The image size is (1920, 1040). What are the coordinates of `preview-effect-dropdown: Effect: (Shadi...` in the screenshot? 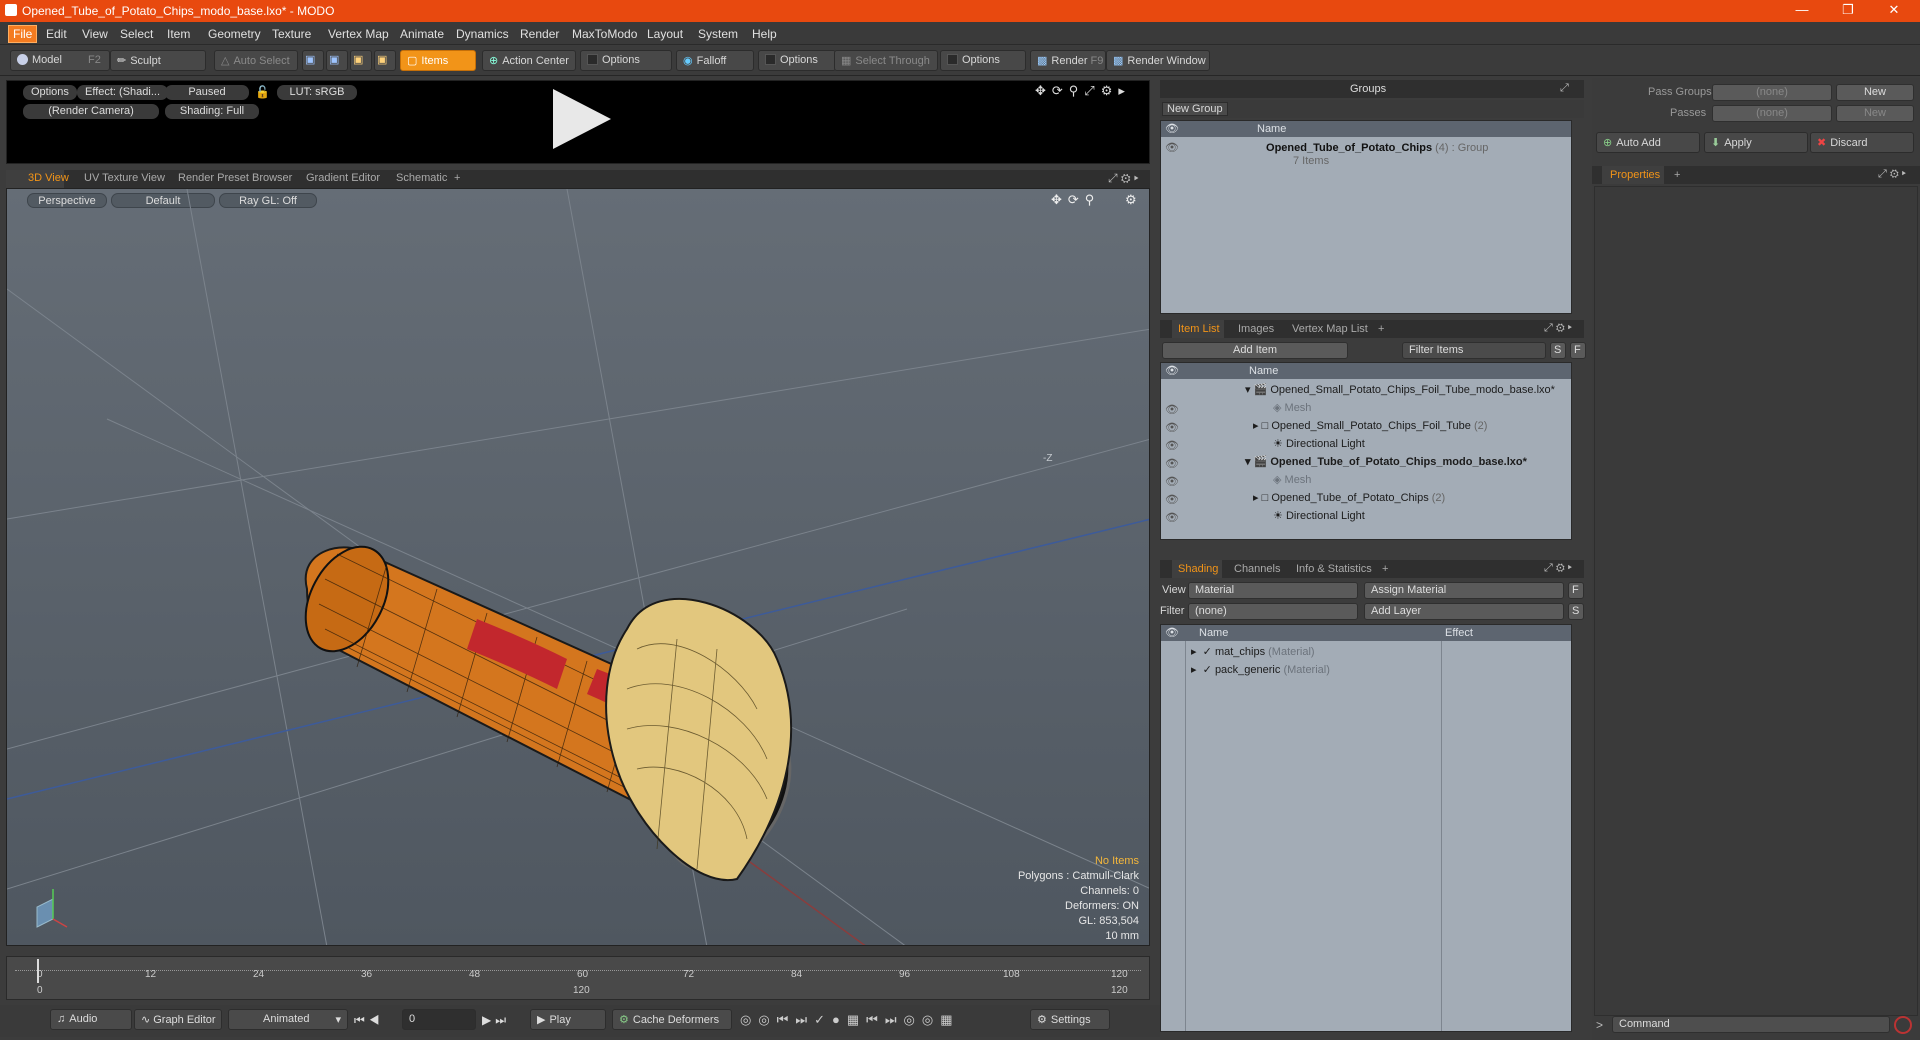 It's located at (123, 92).